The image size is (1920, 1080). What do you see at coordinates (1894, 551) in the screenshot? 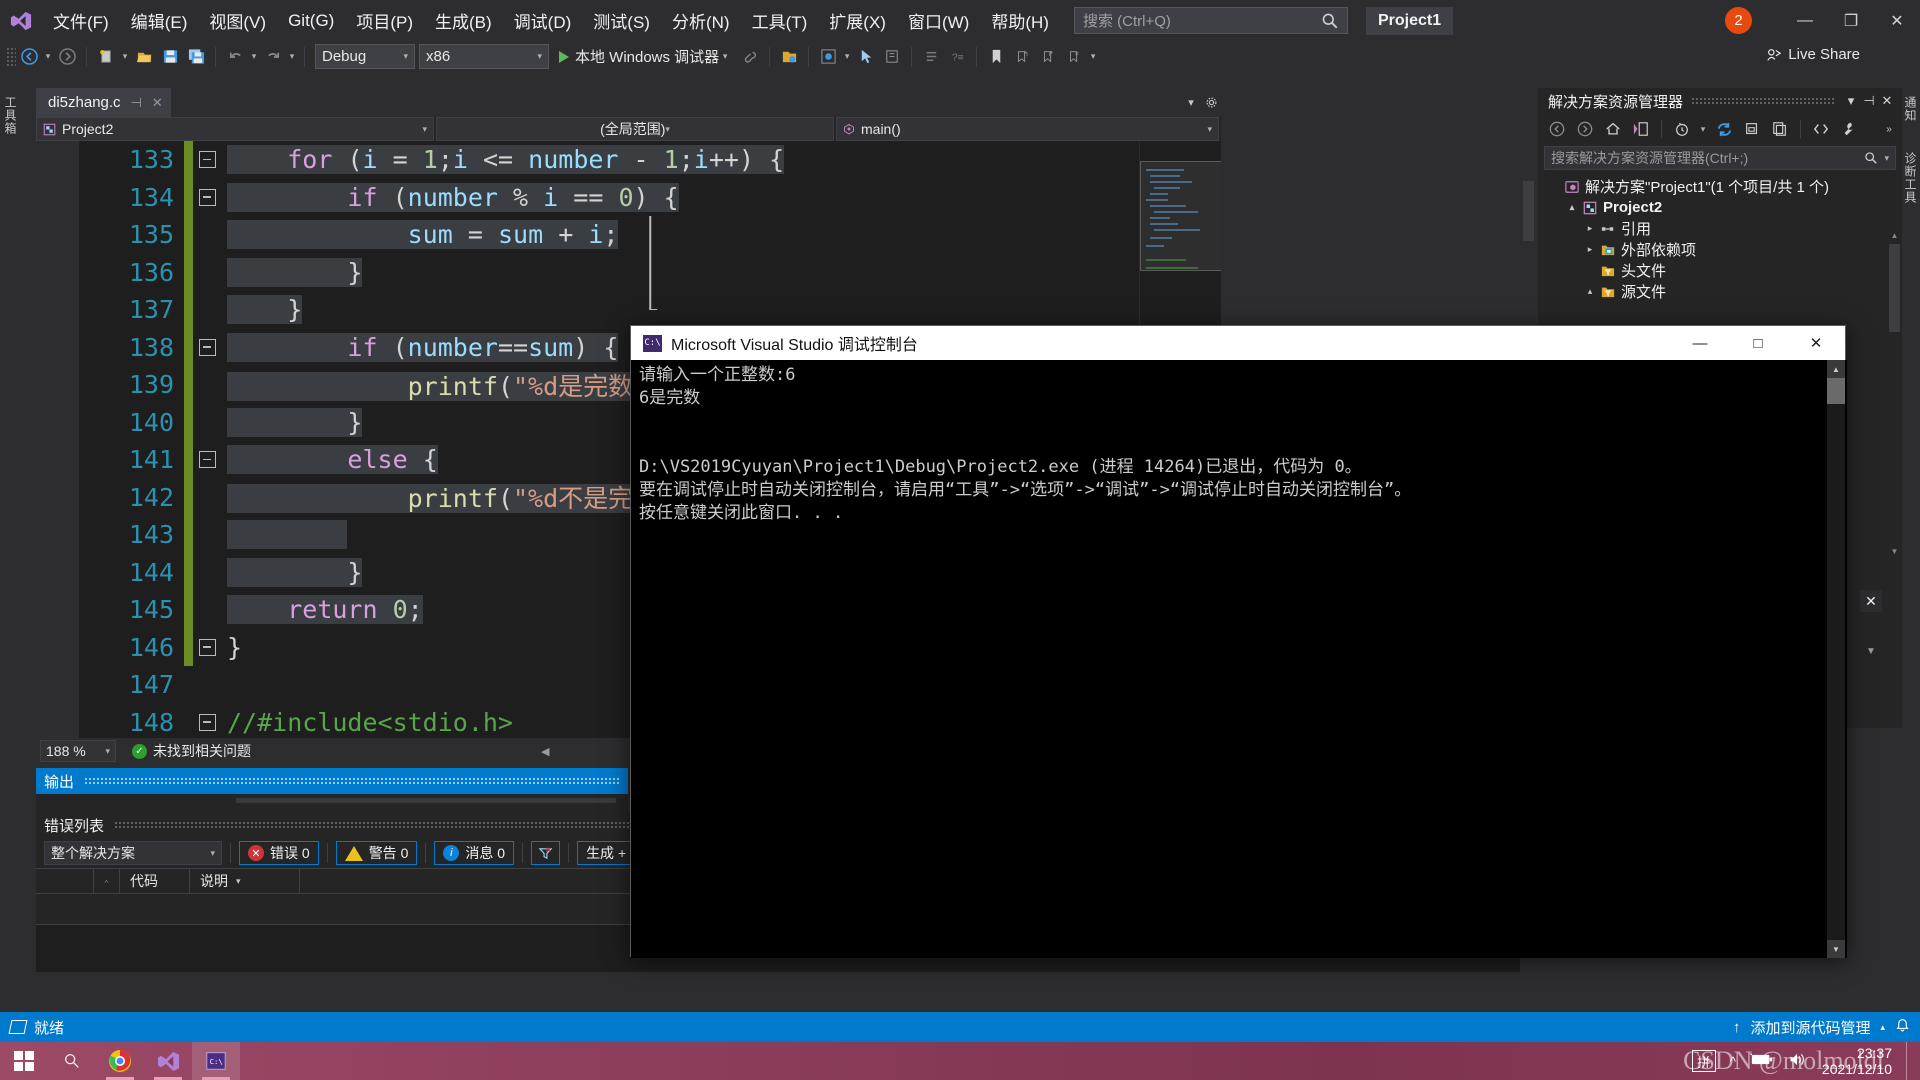
I see `scroll-down-icon: ▼` at bounding box center [1894, 551].